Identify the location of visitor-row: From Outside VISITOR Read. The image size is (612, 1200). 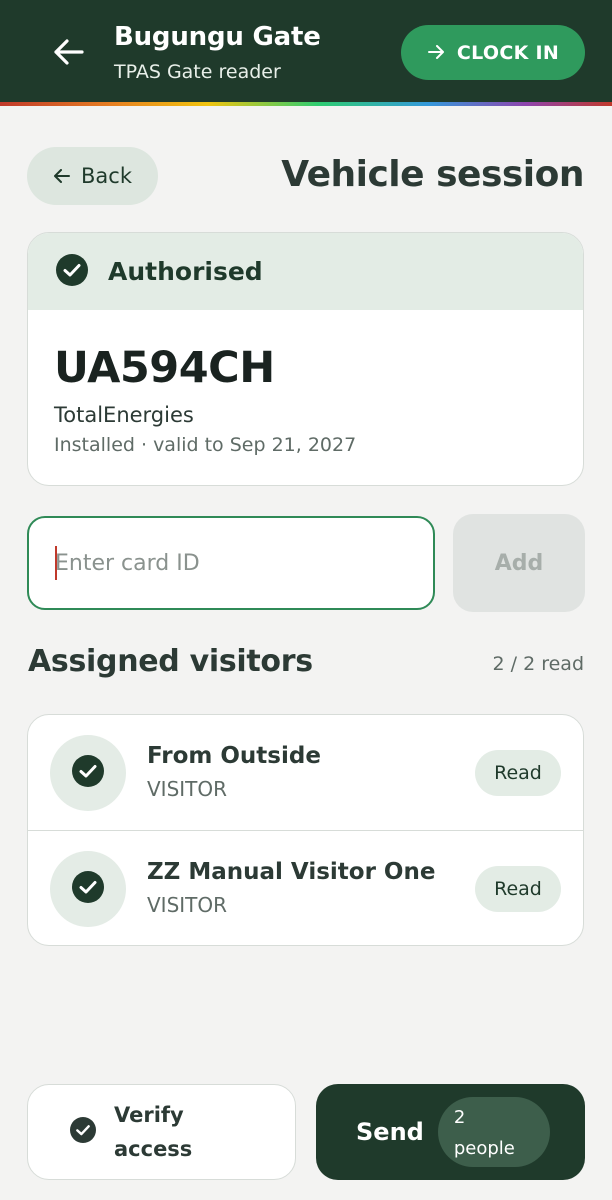
(305, 772).